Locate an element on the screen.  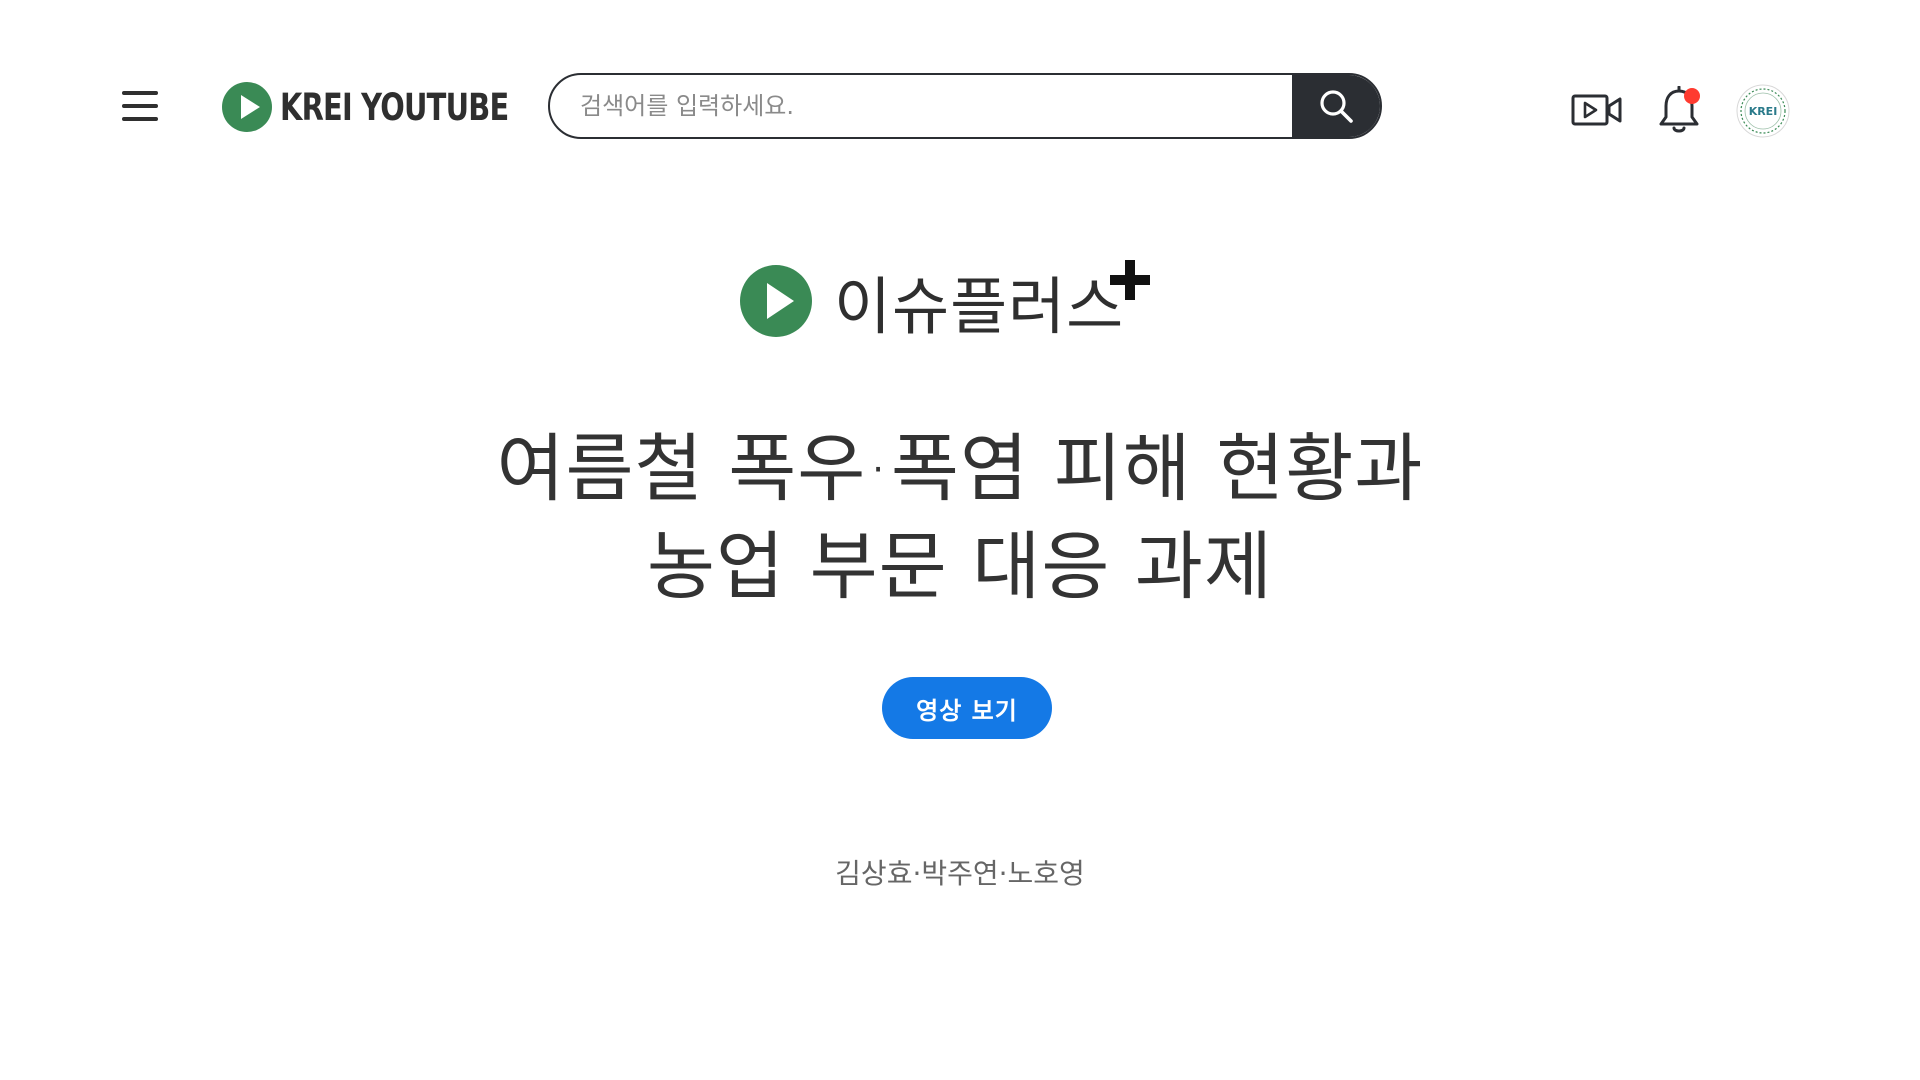
hamburger-menu-icon is located at coordinates (140, 106).